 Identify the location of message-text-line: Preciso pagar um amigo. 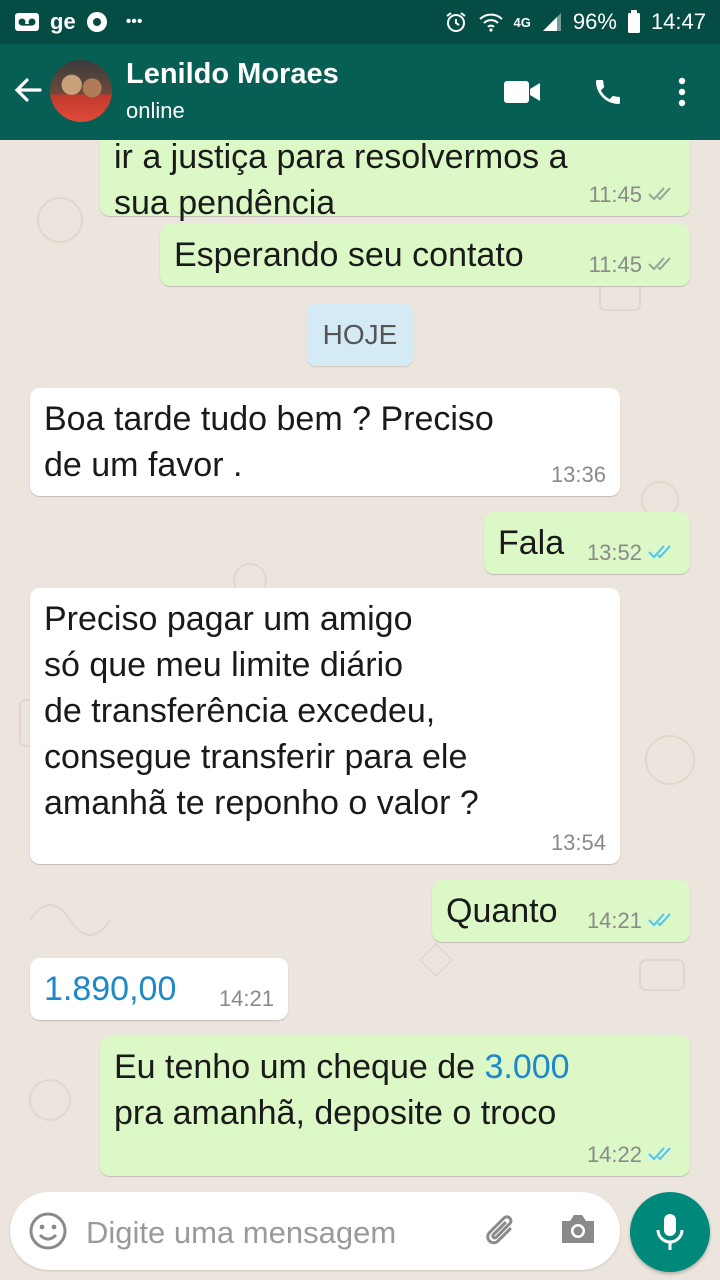
(228, 619).